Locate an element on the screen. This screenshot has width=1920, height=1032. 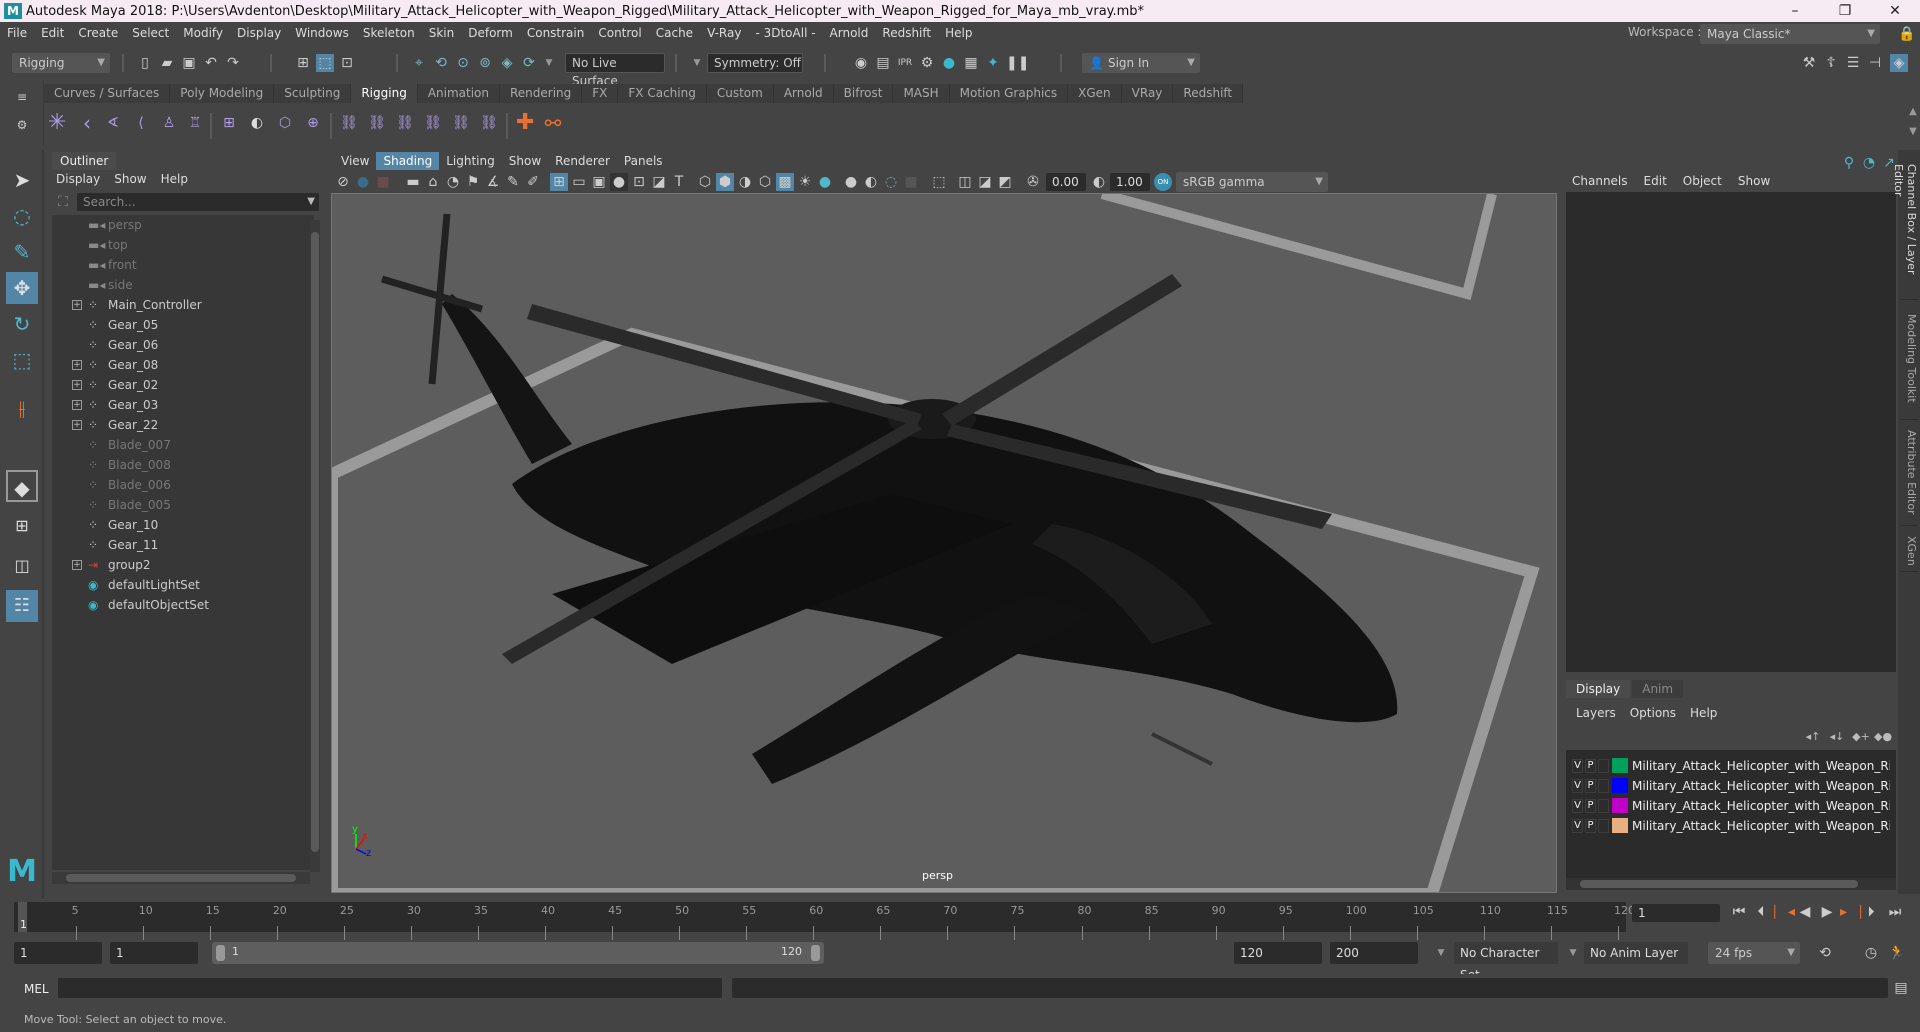
go-to-end-icon: ⏭ is located at coordinates (1895, 912).